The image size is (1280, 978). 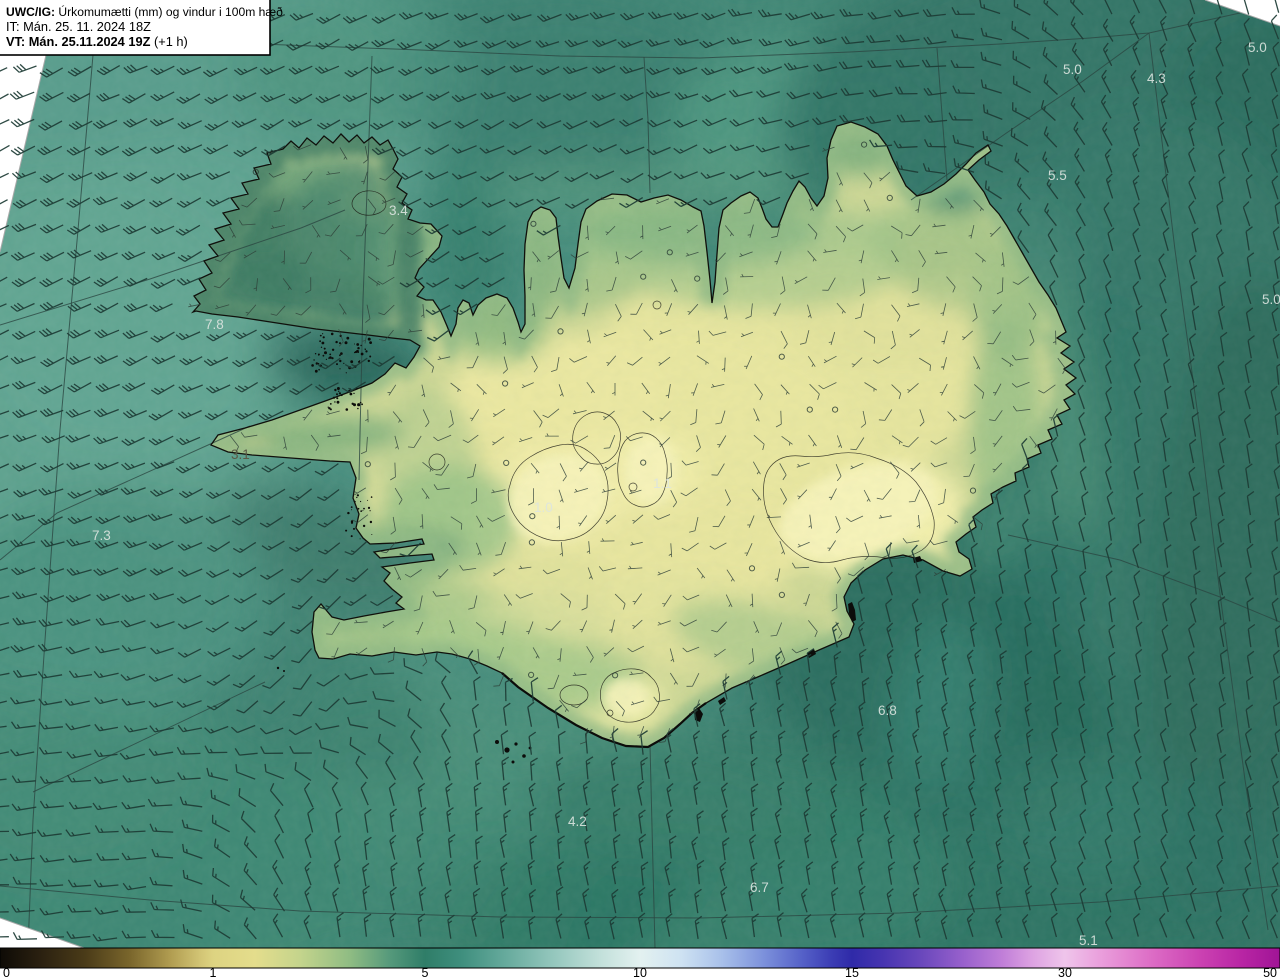 I want to click on svg-text: 30, so click(x=1065, y=972).